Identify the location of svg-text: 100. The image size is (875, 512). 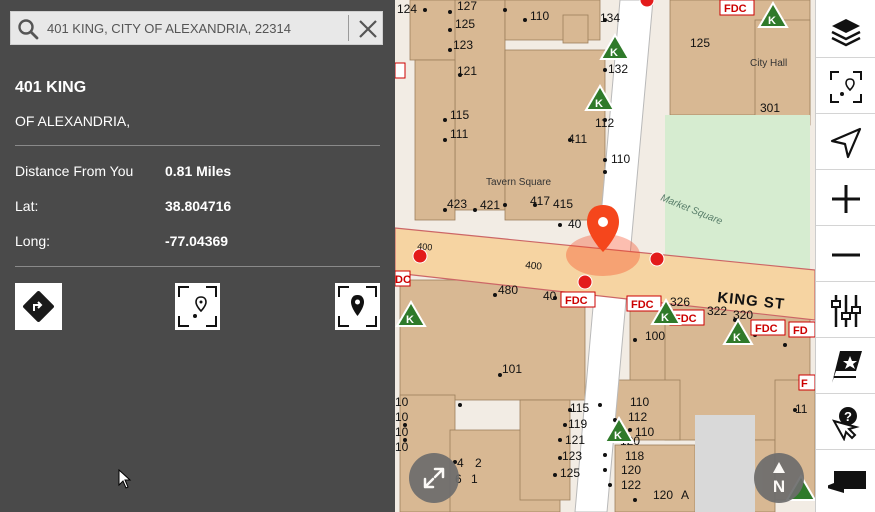
(655, 336).